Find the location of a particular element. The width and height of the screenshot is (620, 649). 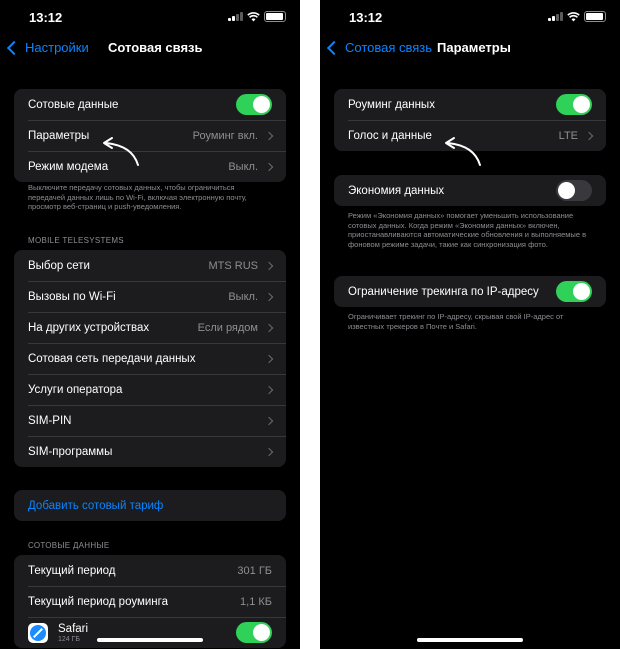

wifi-calling-row: Вызовы по Wi-Fi Выкл. is located at coordinates (150, 296).